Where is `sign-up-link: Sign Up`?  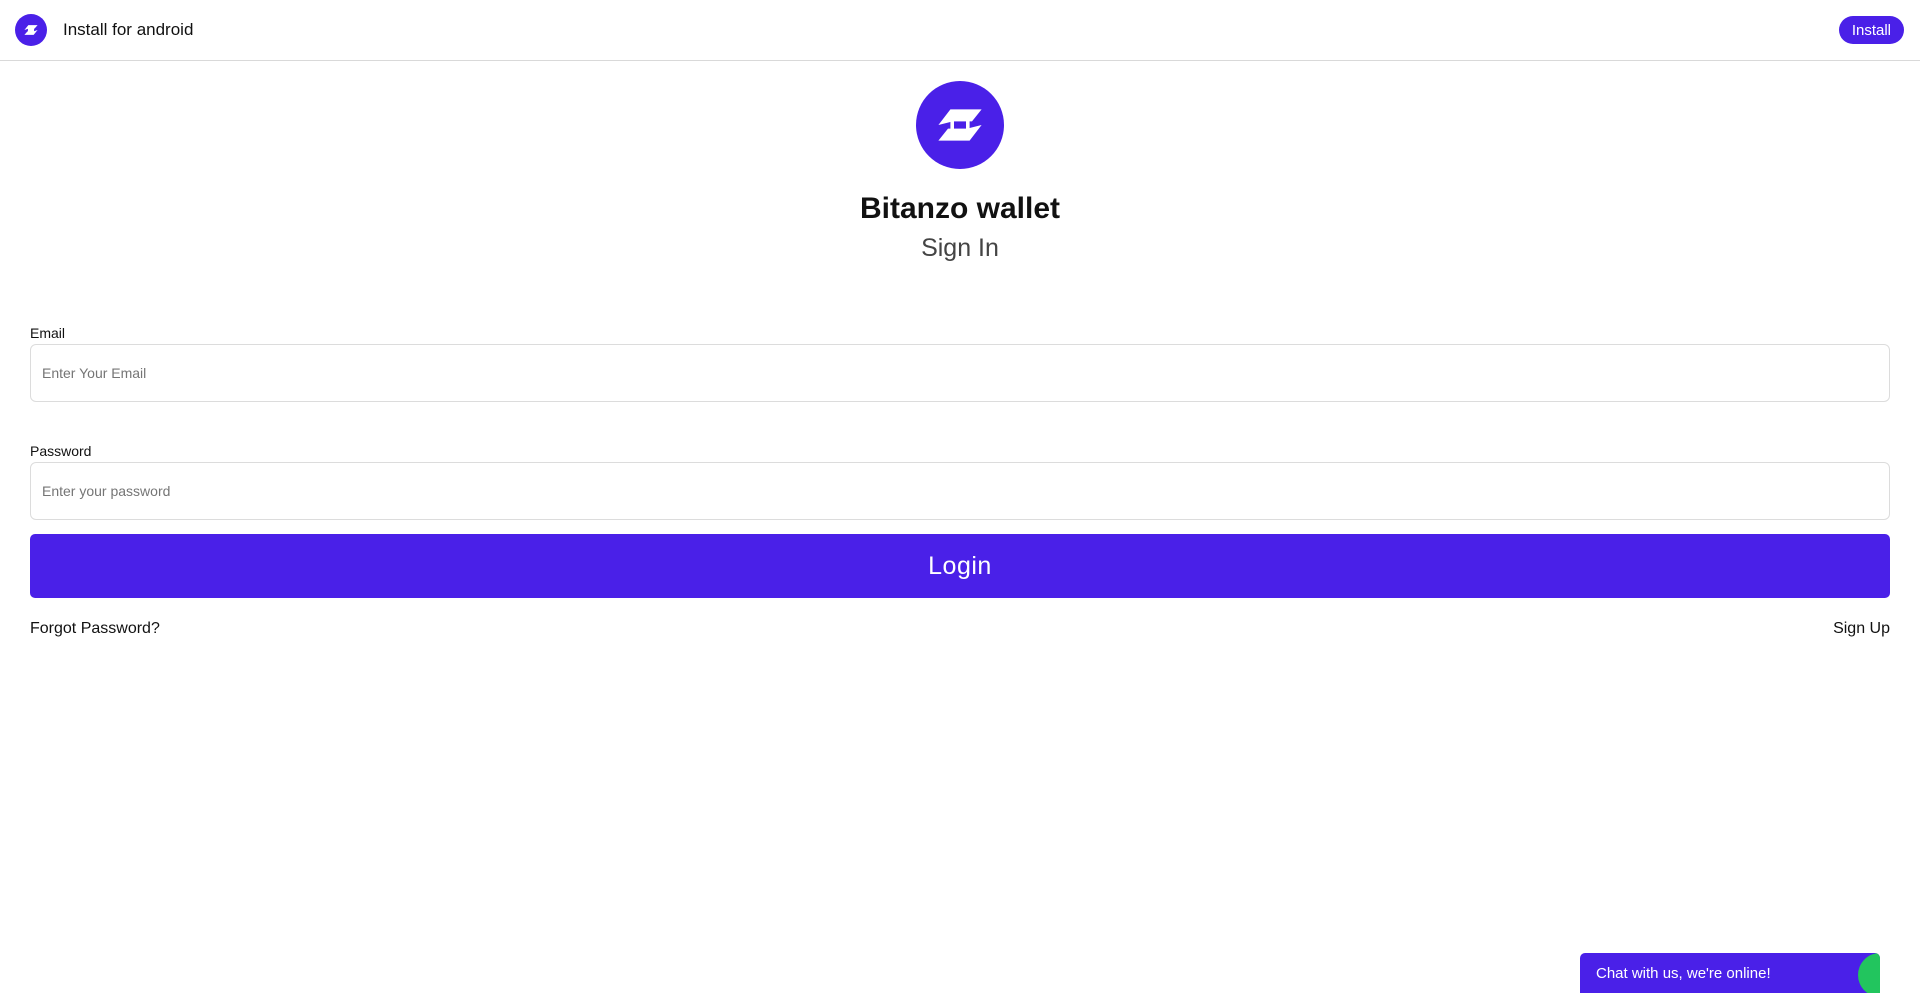
sign-up-link: Sign Up is located at coordinates (1861, 629).